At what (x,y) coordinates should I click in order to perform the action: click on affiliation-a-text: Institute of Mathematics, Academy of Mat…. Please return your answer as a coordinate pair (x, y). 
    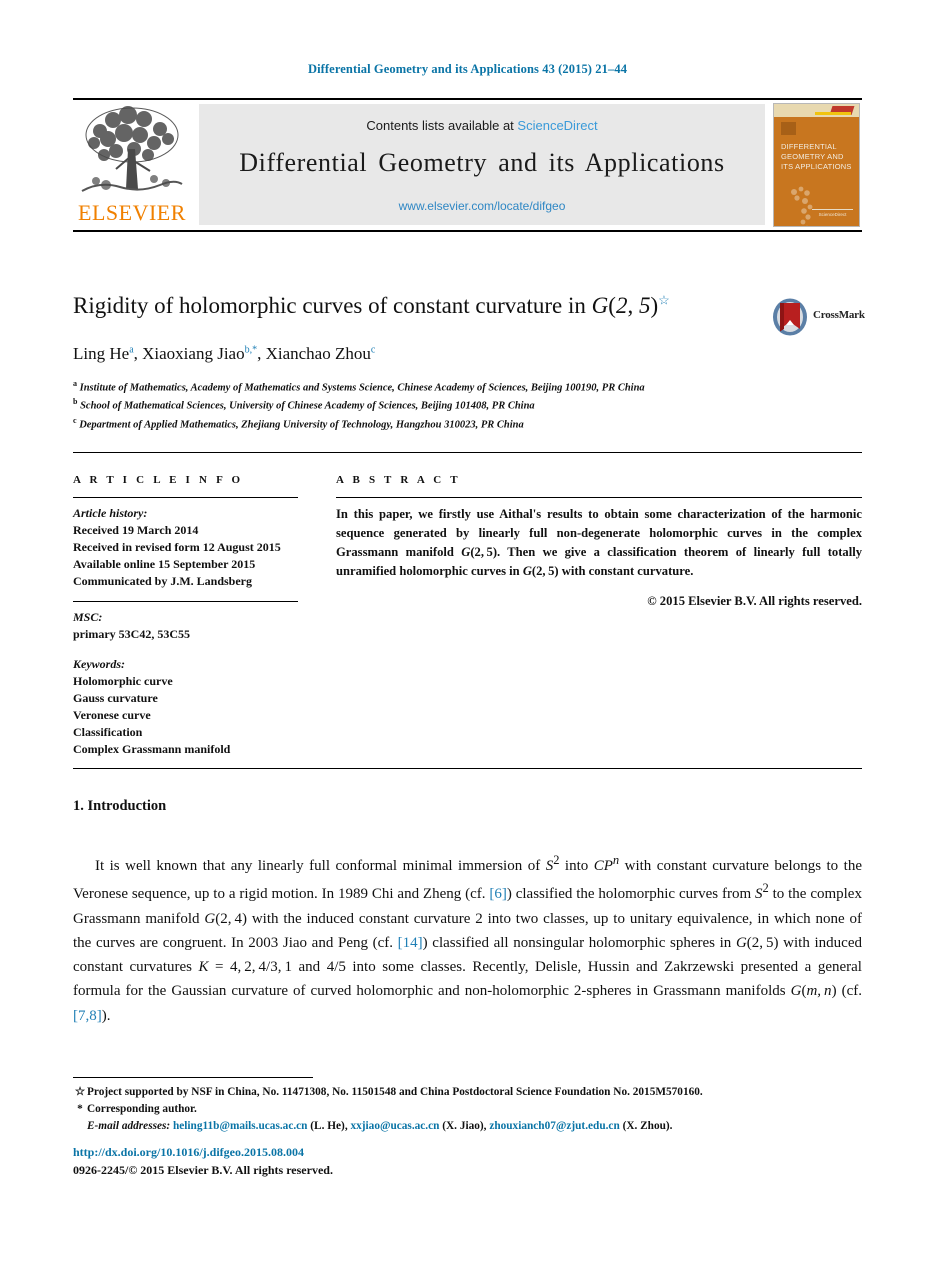
    Looking at the image, I should click on (362, 388).